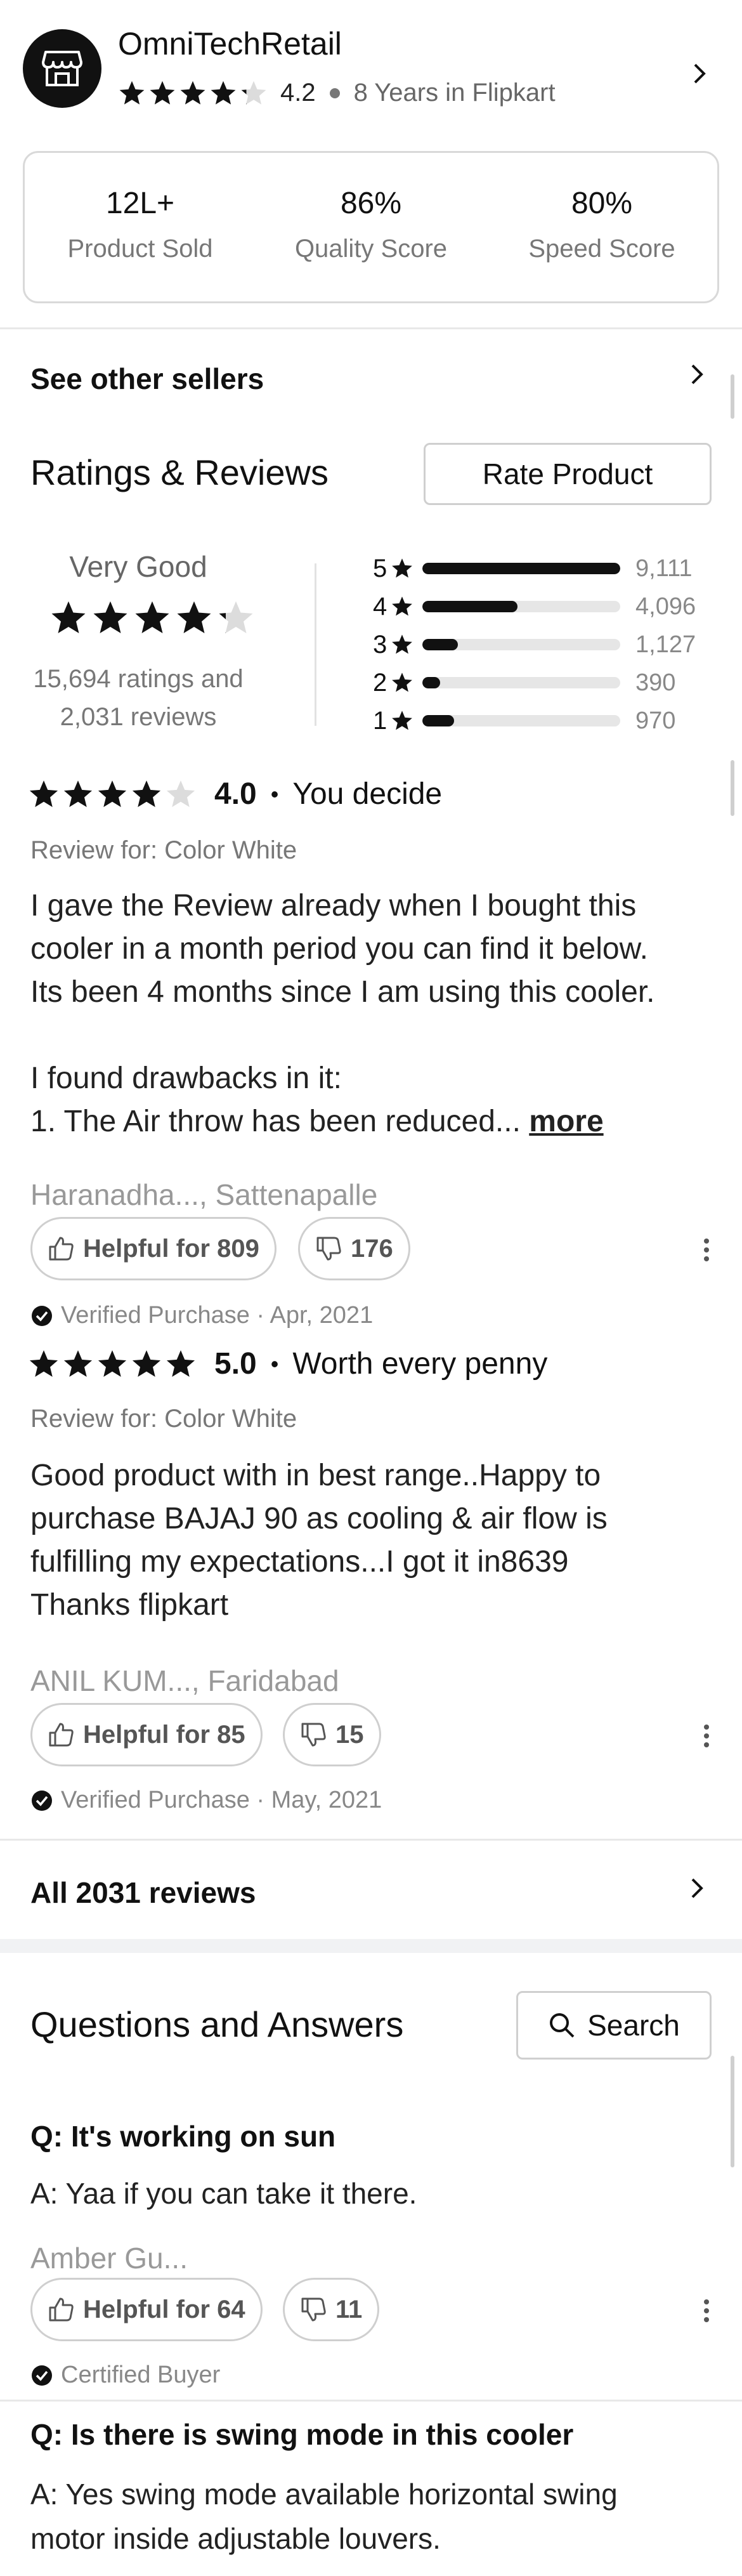 The width and height of the screenshot is (742, 2576). Describe the element at coordinates (544, 645) in the screenshot. I see `rating-bar-row-3: 3 1,127` at that location.